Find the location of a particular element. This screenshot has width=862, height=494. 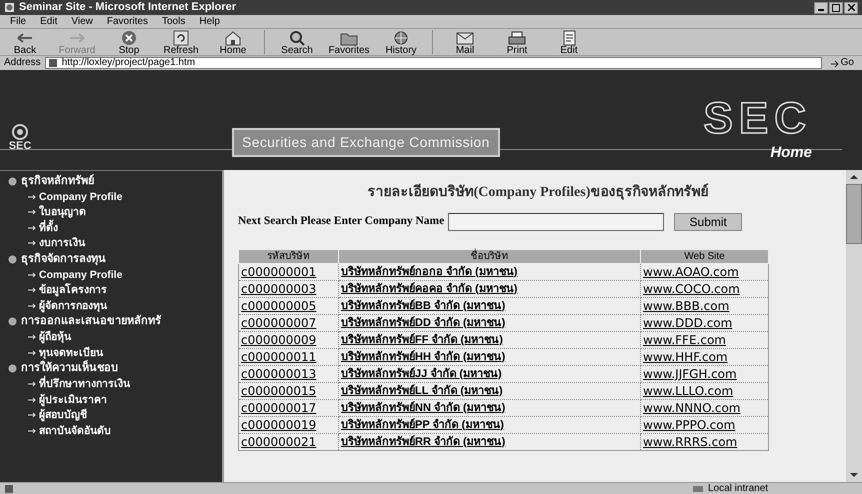

tagline-box: Securities and Exchange Commission is located at coordinates (366, 142).